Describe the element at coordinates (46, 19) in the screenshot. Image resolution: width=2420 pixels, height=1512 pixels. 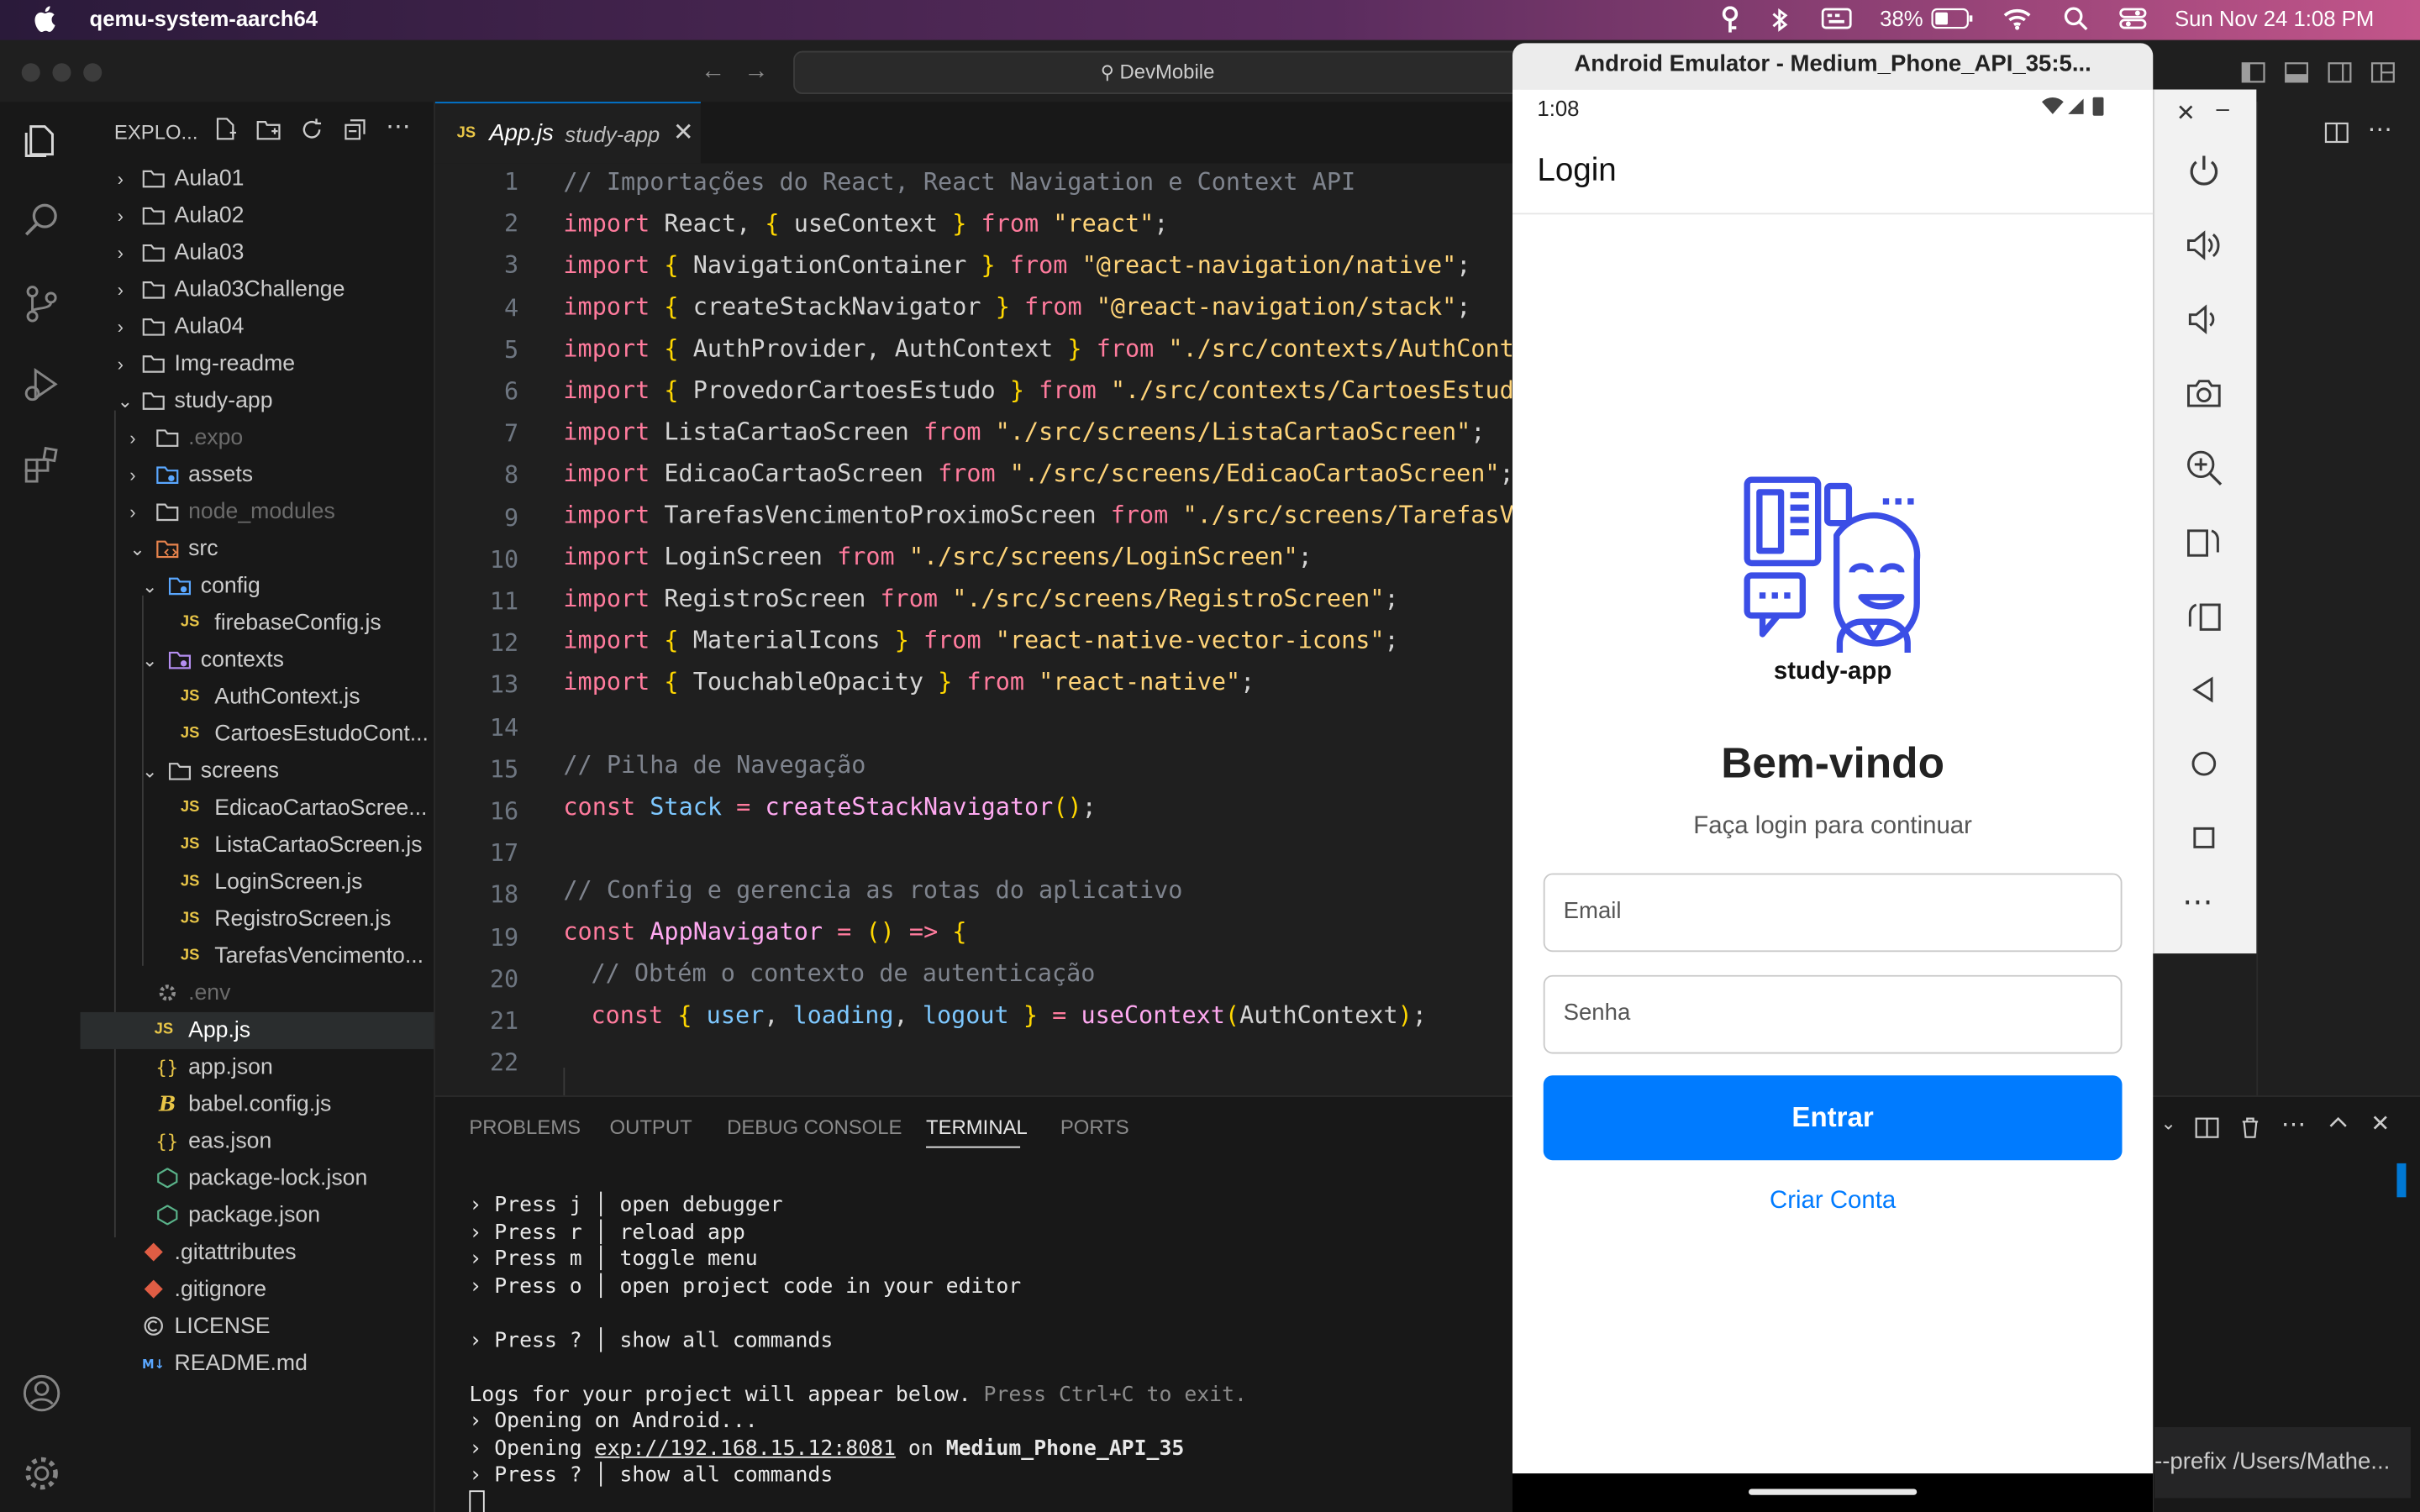
I see `apple-icon` at that location.